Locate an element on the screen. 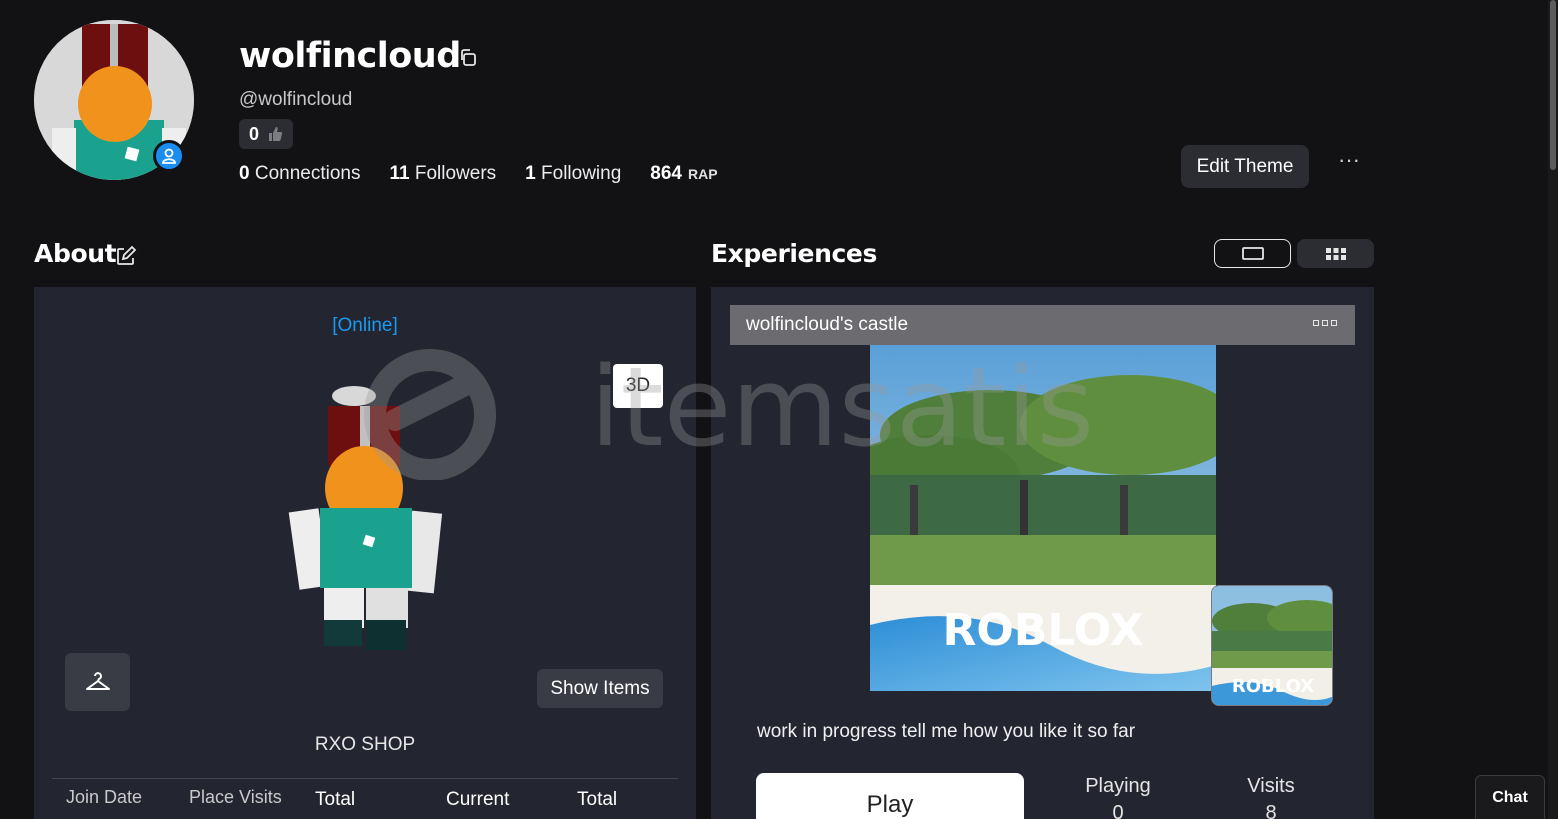 The image size is (1558, 819). rap-stat: 864 RAP is located at coordinates (683, 174).